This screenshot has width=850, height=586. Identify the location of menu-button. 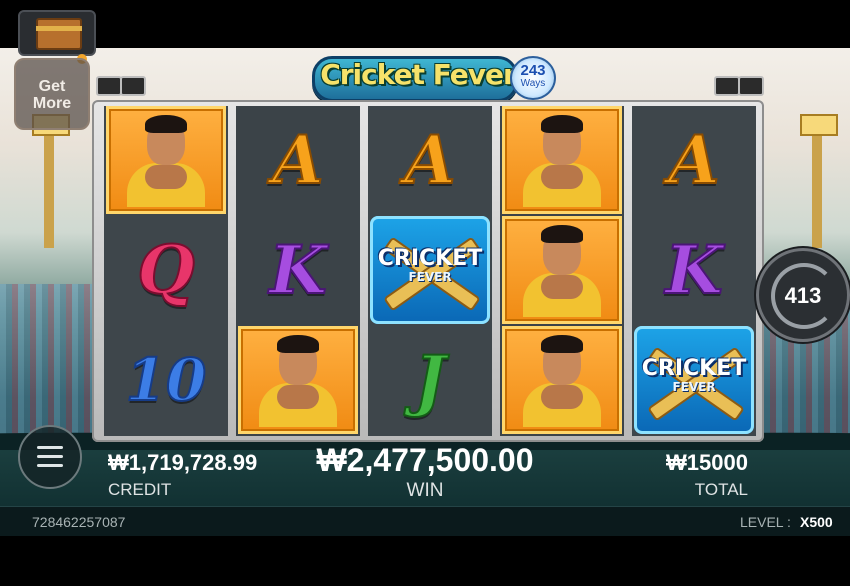
(50, 457).